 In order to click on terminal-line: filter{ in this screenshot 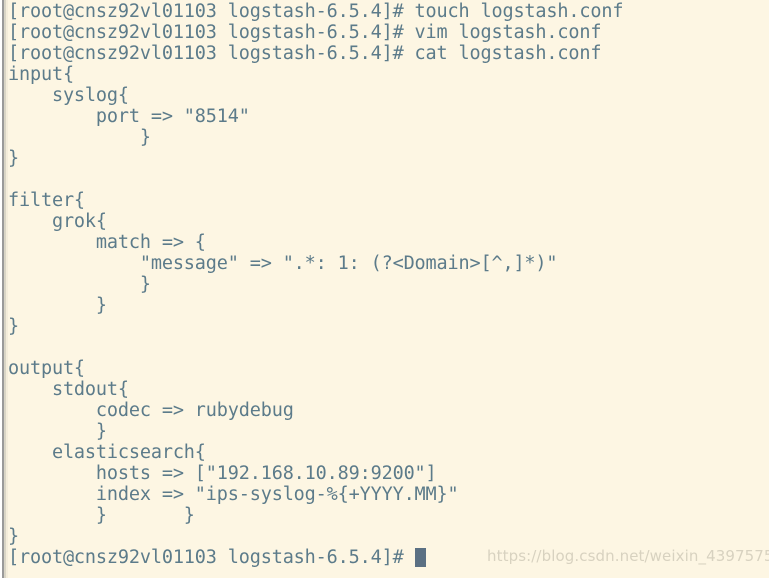, I will do `click(46, 200)`.